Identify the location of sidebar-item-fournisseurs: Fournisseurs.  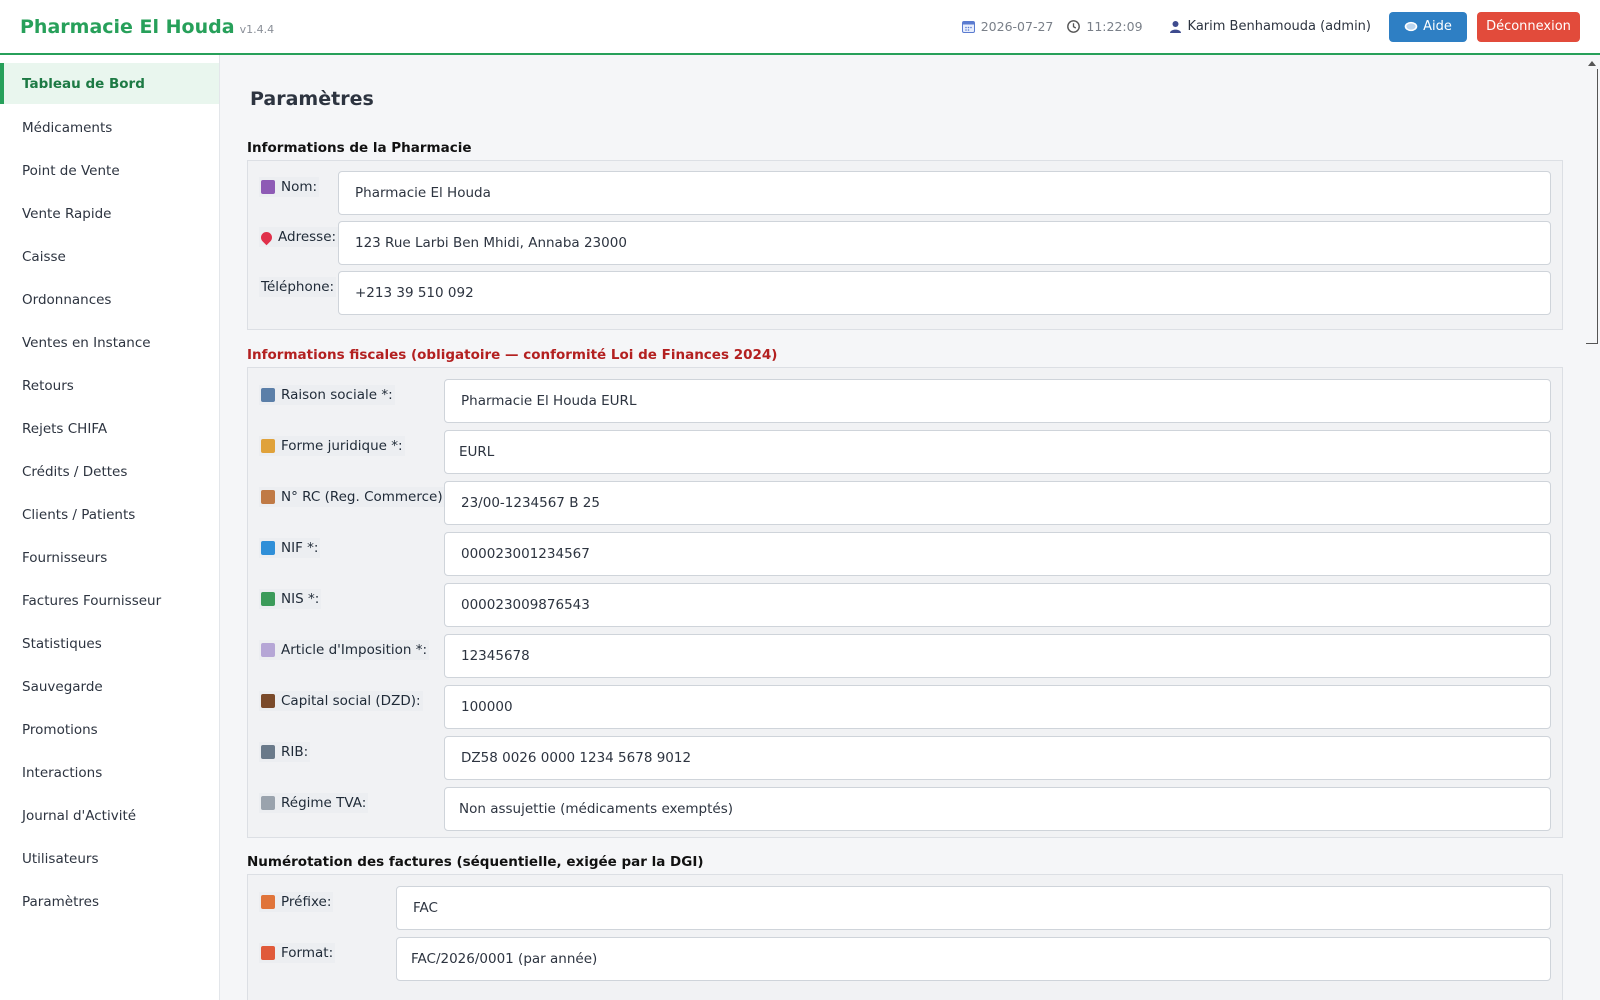
(109, 557).